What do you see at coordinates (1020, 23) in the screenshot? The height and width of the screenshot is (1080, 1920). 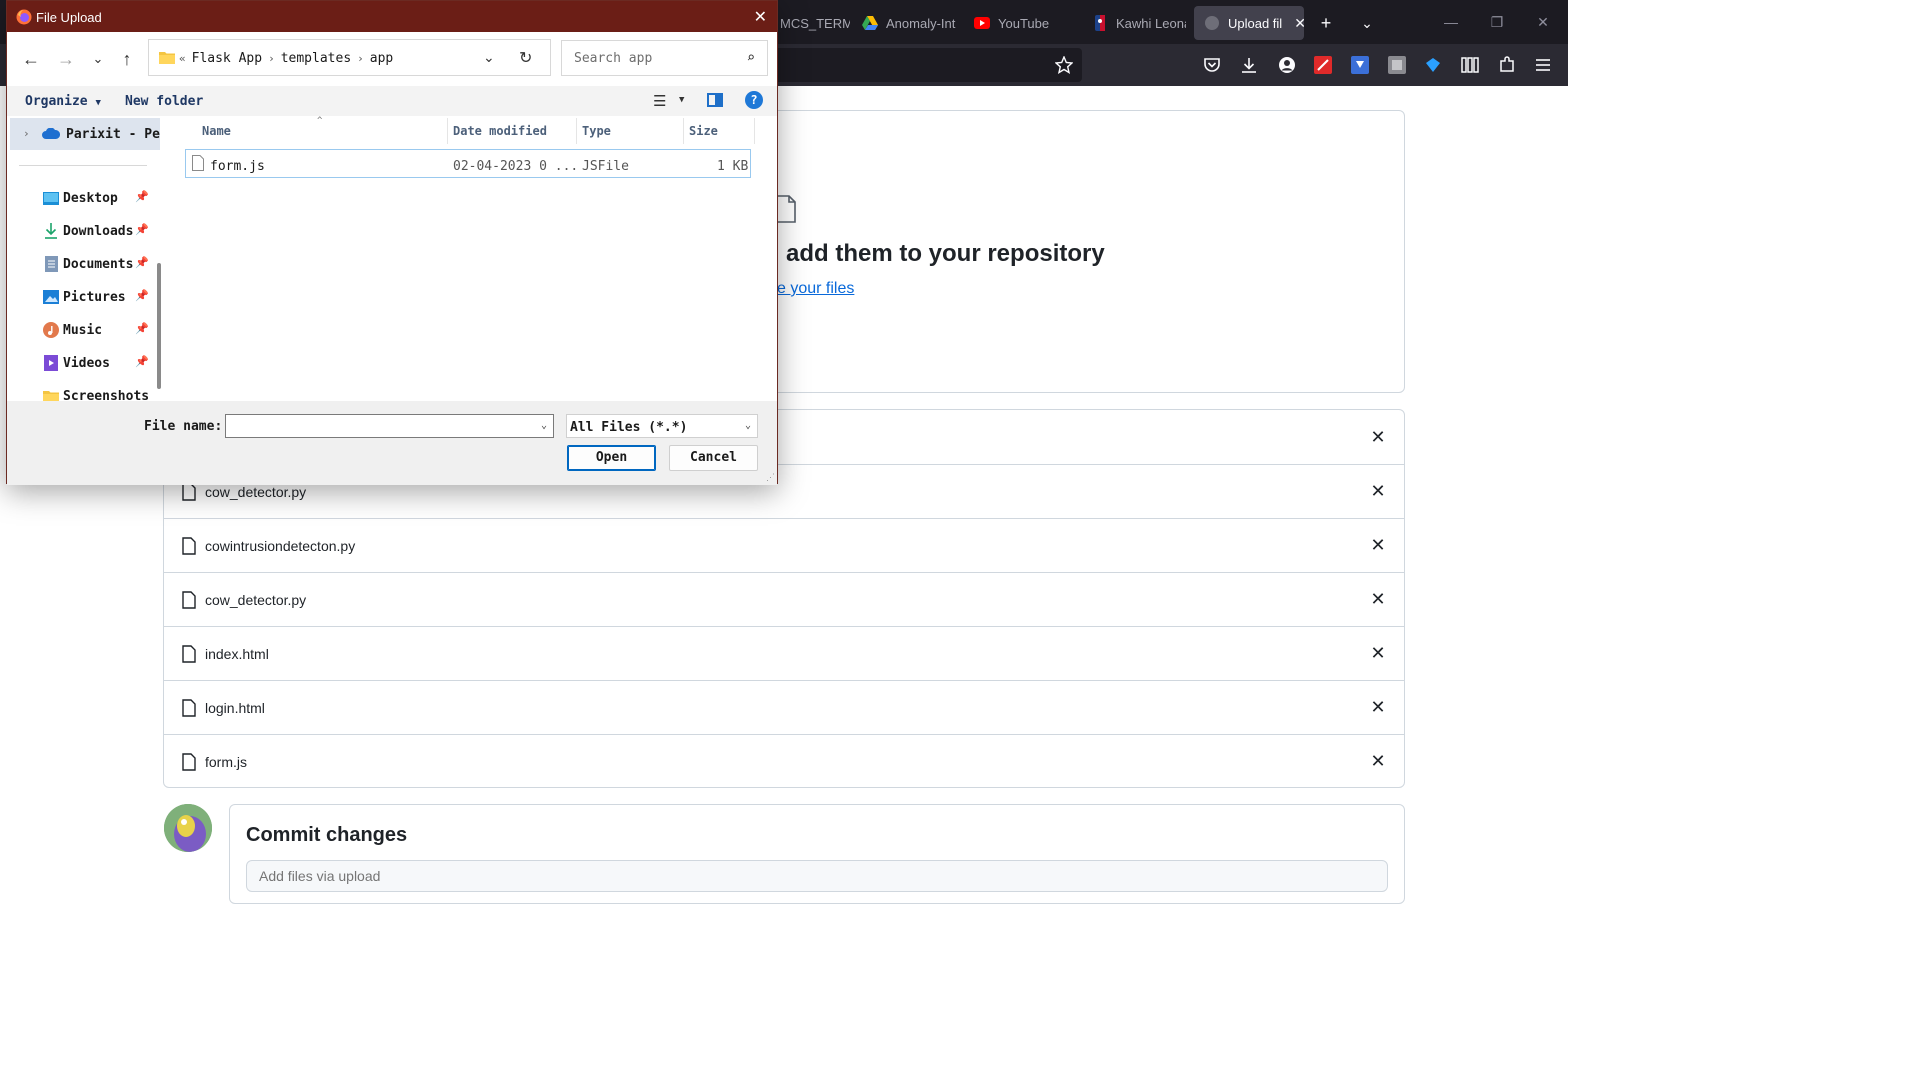 I see `tab-youtube: YouTube` at bounding box center [1020, 23].